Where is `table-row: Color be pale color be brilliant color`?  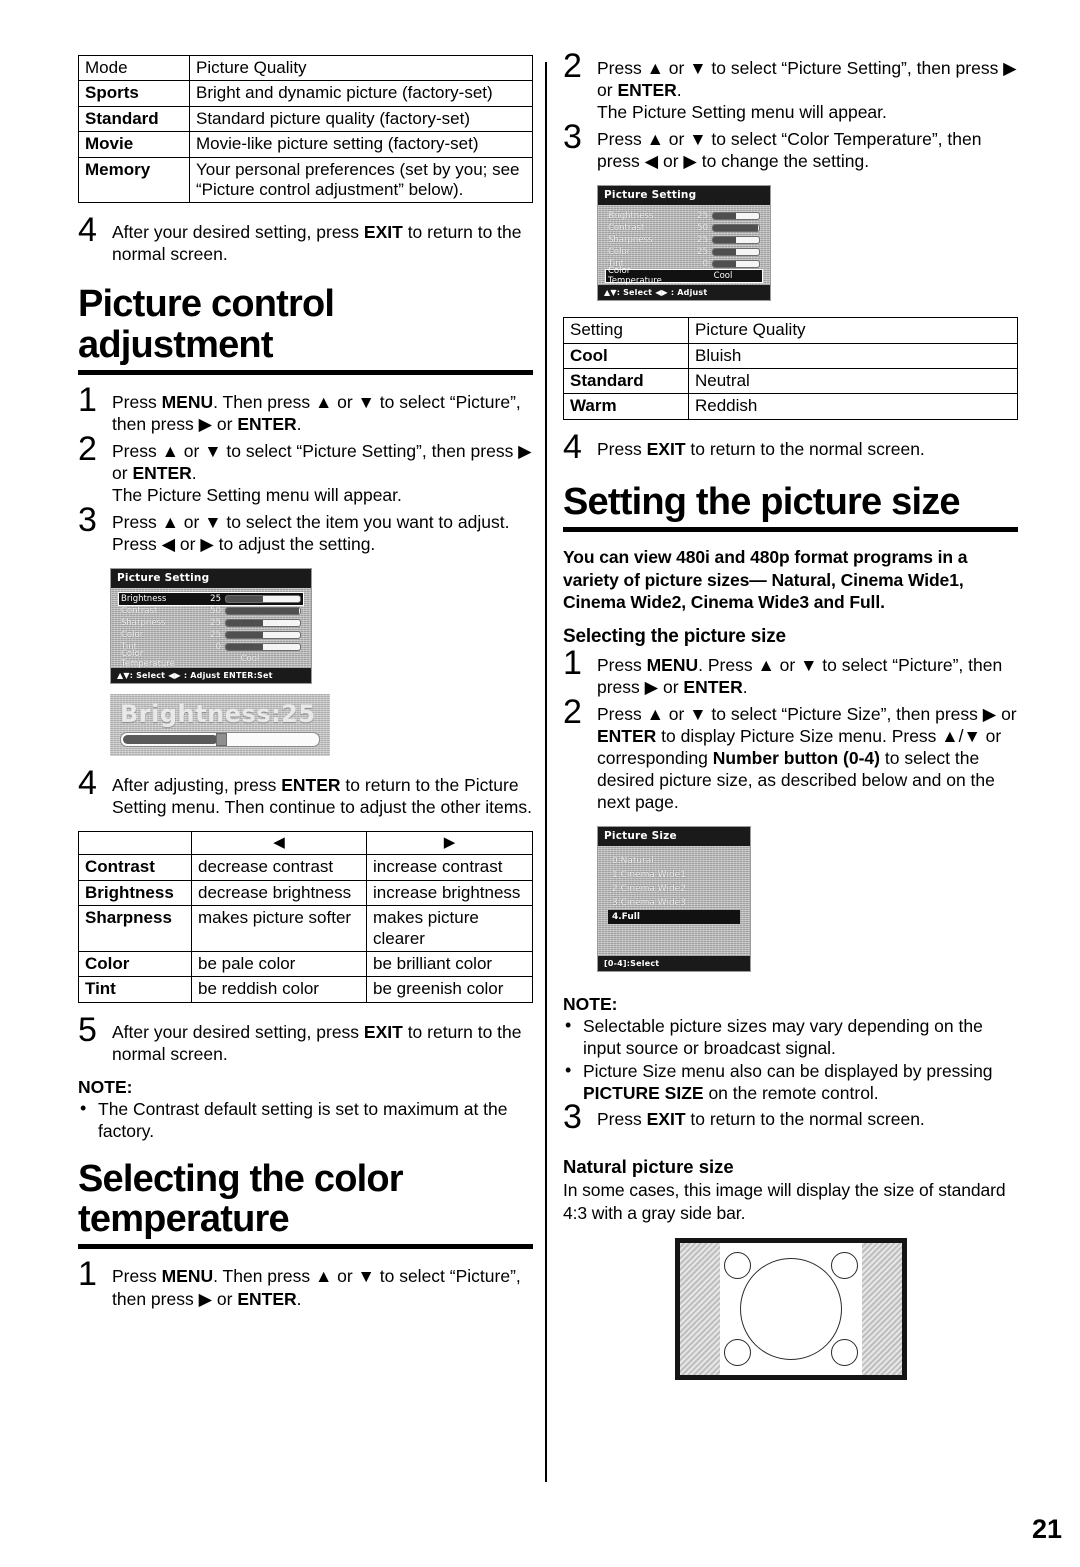
table-row: Color be pale color be brilliant color is located at coordinates (305, 964).